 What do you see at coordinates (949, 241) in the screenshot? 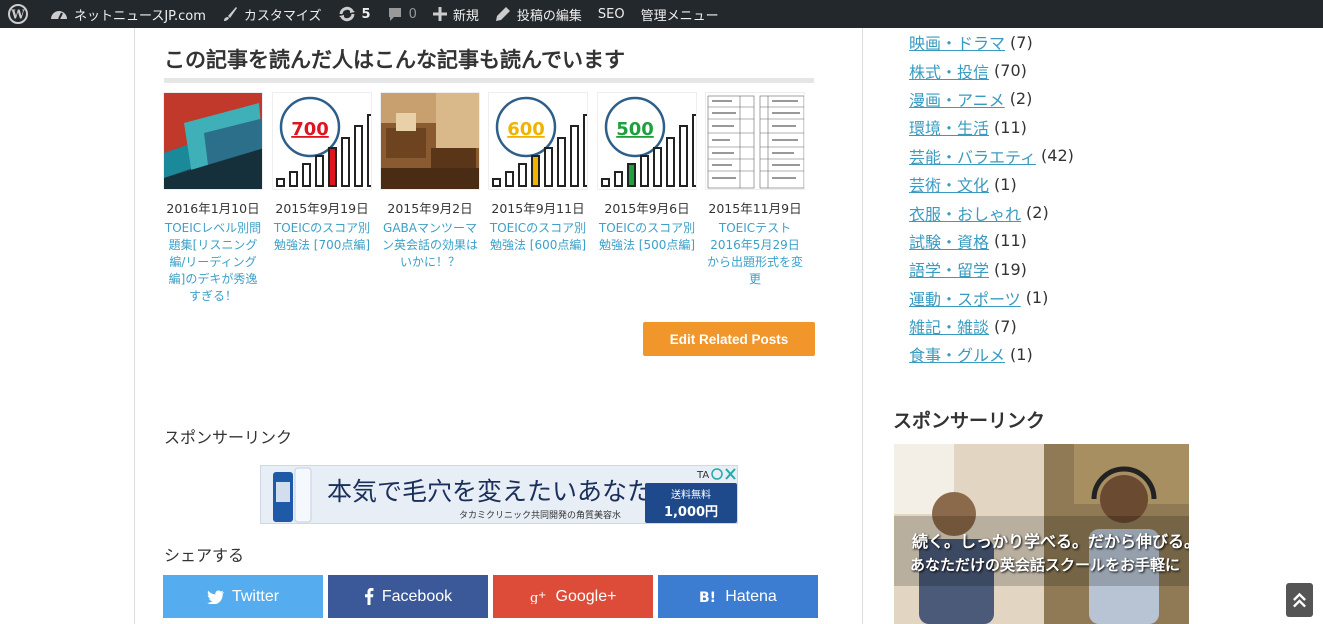
I see `category-link: 試験・資格` at bounding box center [949, 241].